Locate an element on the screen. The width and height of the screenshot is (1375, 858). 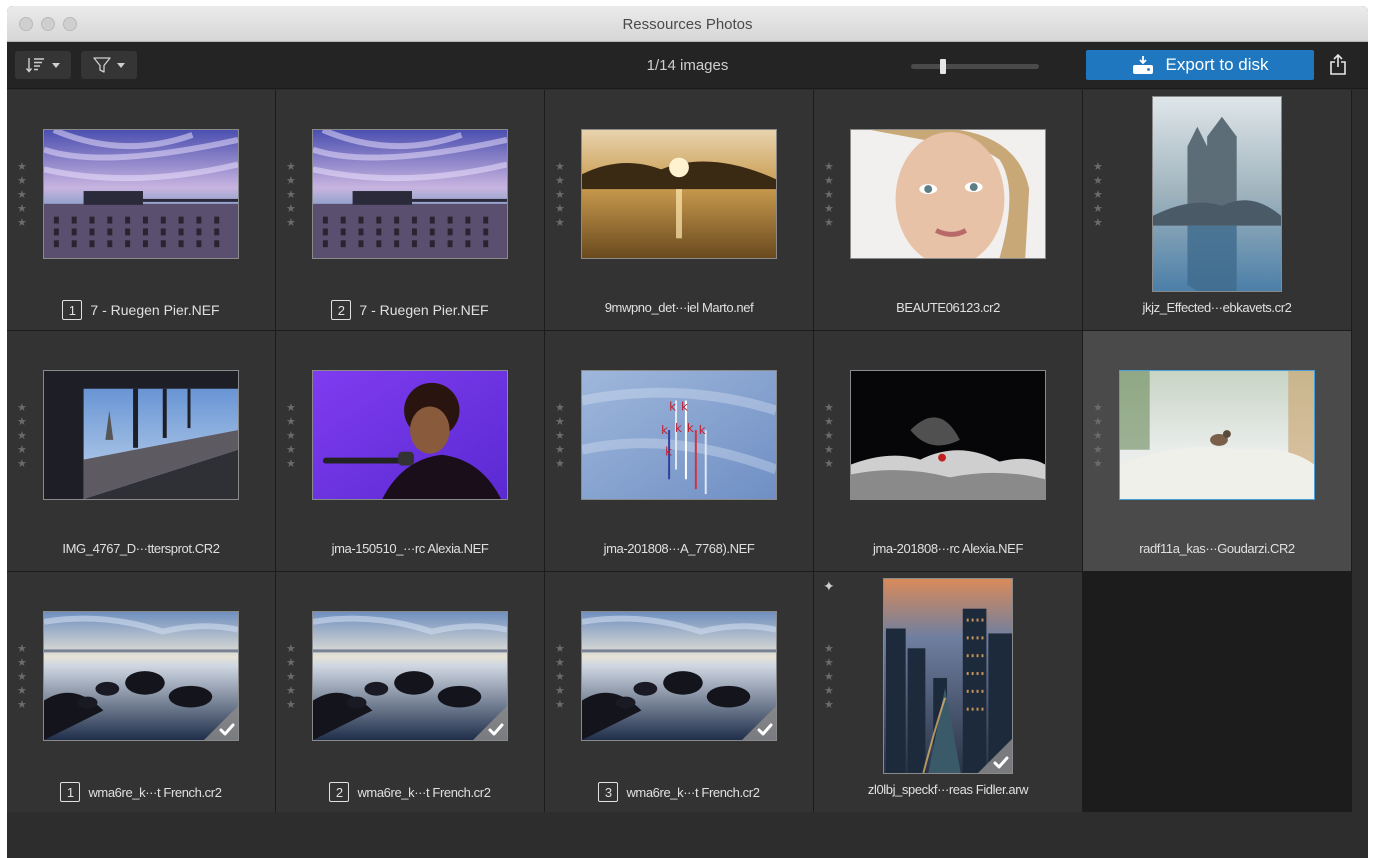
image-cell: ★ ★ ★ ★ ★ BEAUTE06123.cr2 is located at coordinates (948, 210).